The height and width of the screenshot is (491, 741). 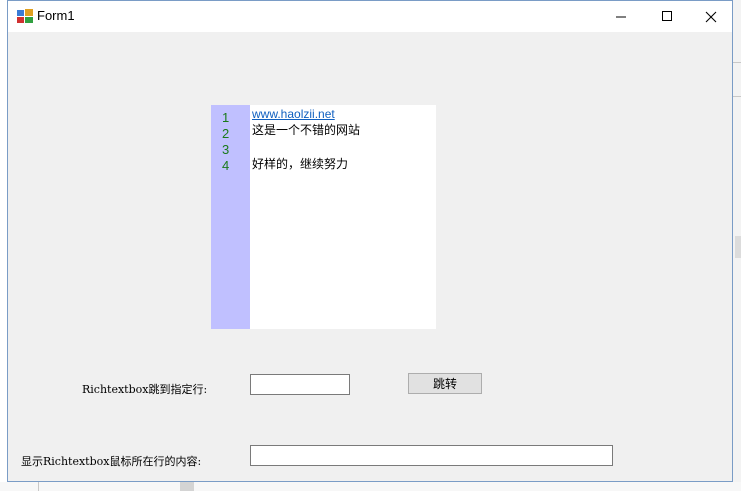 I want to click on close-icon, so click(x=711, y=16).